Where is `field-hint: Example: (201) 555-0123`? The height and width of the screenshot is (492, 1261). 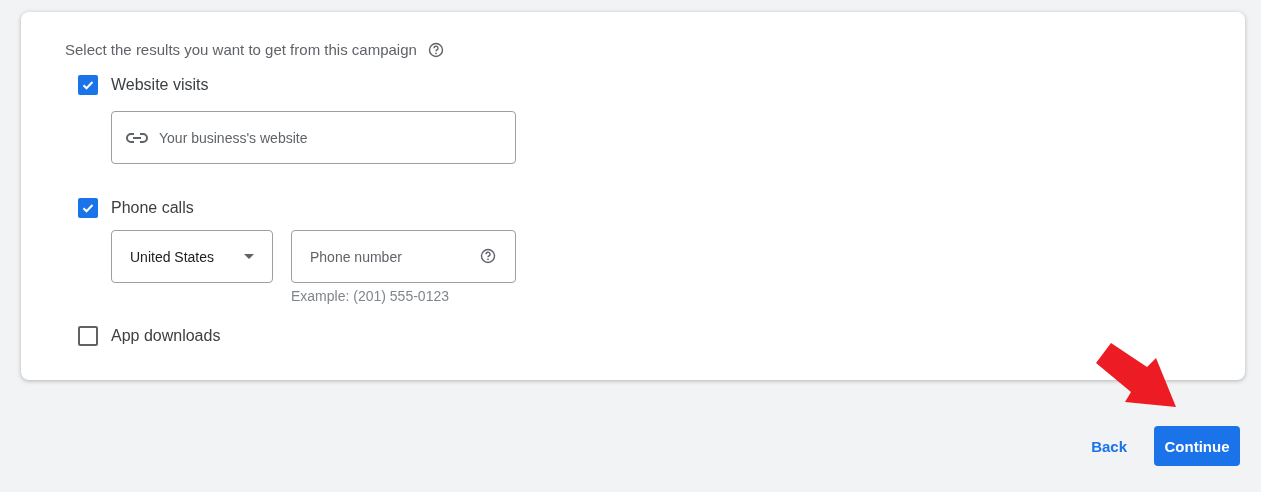 field-hint: Example: (201) 555-0123 is located at coordinates (370, 296).